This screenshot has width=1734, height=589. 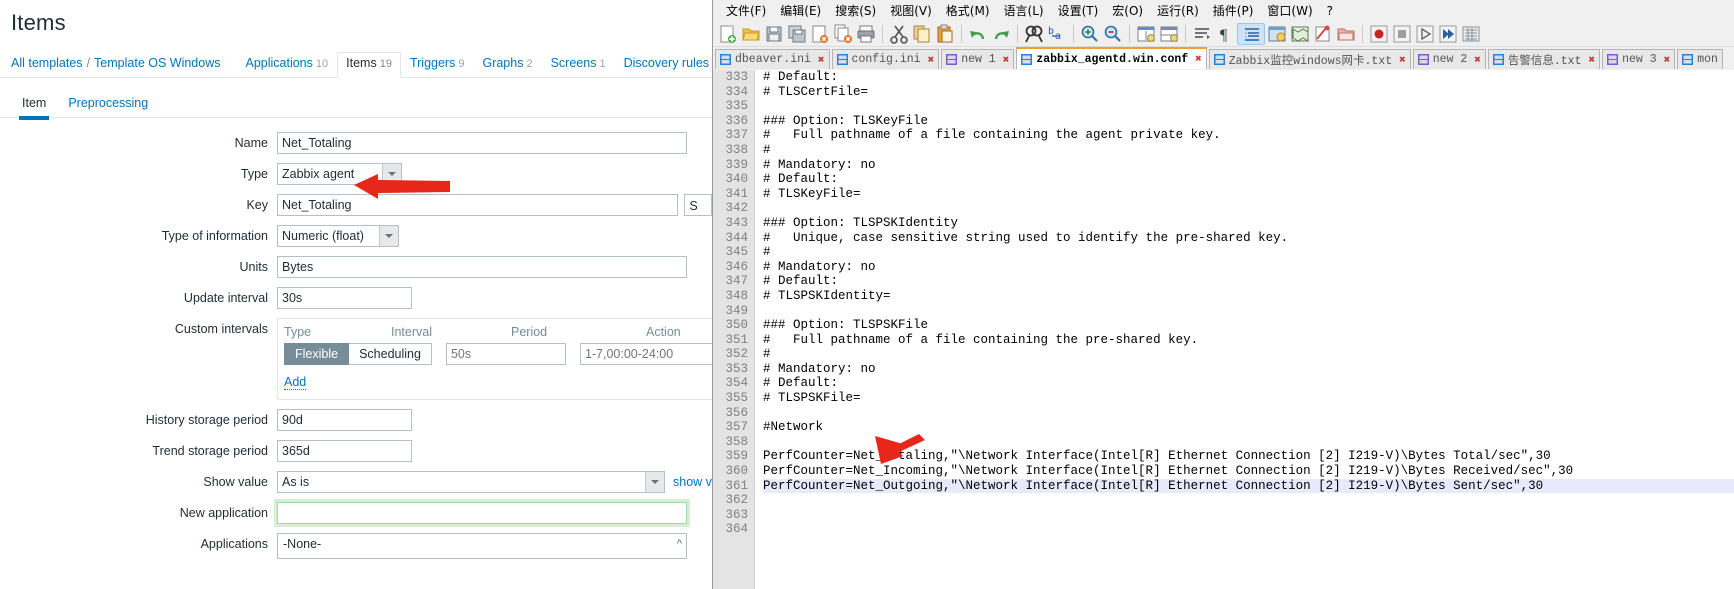 What do you see at coordinates (478, 205) in the screenshot?
I see `key-input` at bounding box center [478, 205].